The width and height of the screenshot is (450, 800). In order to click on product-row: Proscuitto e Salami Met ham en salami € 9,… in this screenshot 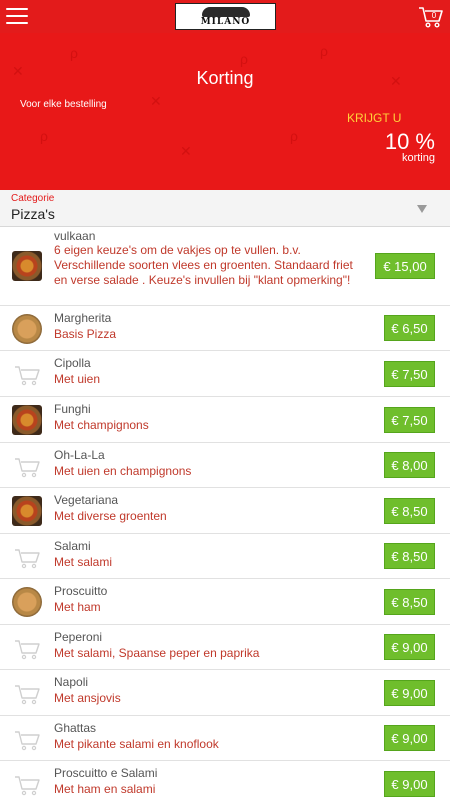, I will do `click(225, 780)`.